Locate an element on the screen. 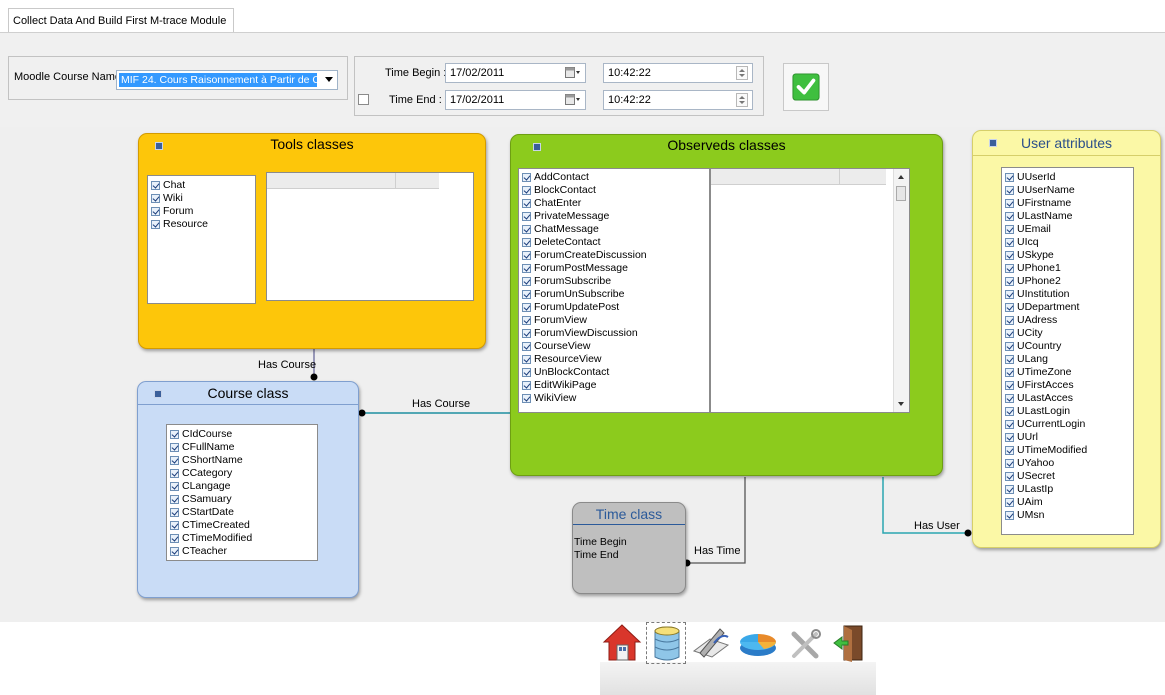  user-attribute-item: UAim is located at coordinates (1067, 502).